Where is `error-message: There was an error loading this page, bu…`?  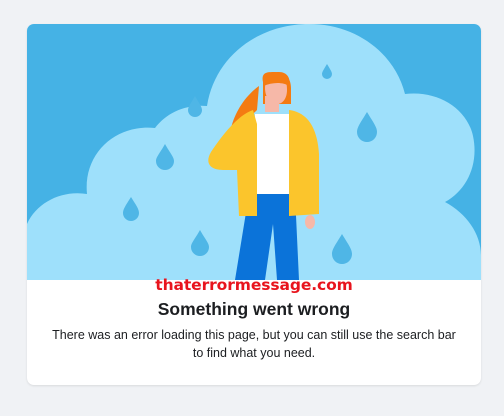 error-message: There was an error loading this page, bu… is located at coordinates (254, 344).